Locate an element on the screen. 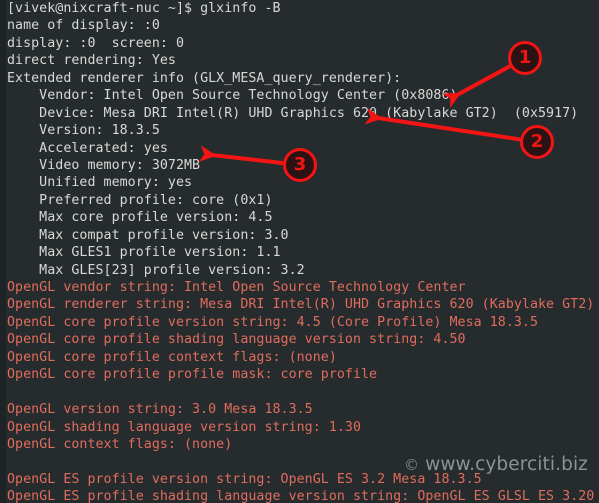  terminal-line: OpenGL context flags: (none) is located at coordinates (120, 444).